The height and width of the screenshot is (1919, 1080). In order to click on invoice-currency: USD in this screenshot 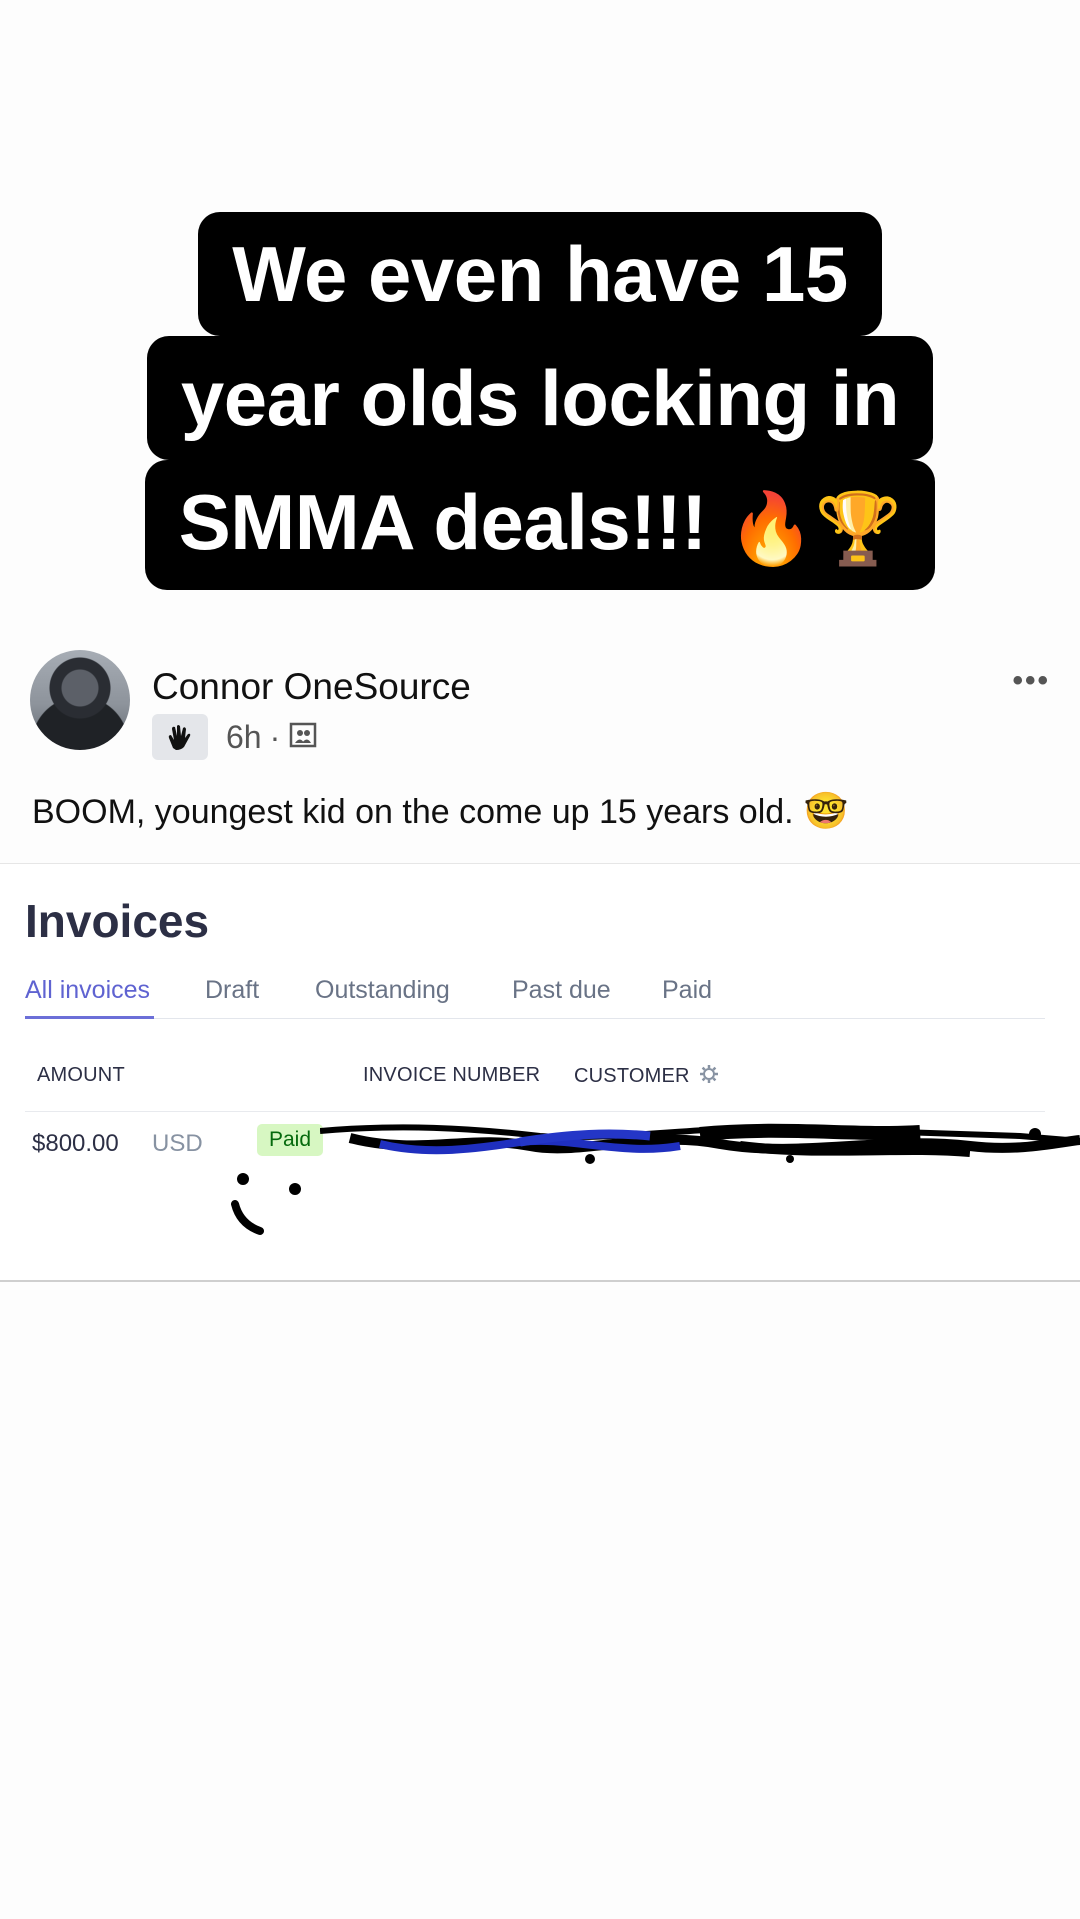, I will do `click(177, 1143)`.